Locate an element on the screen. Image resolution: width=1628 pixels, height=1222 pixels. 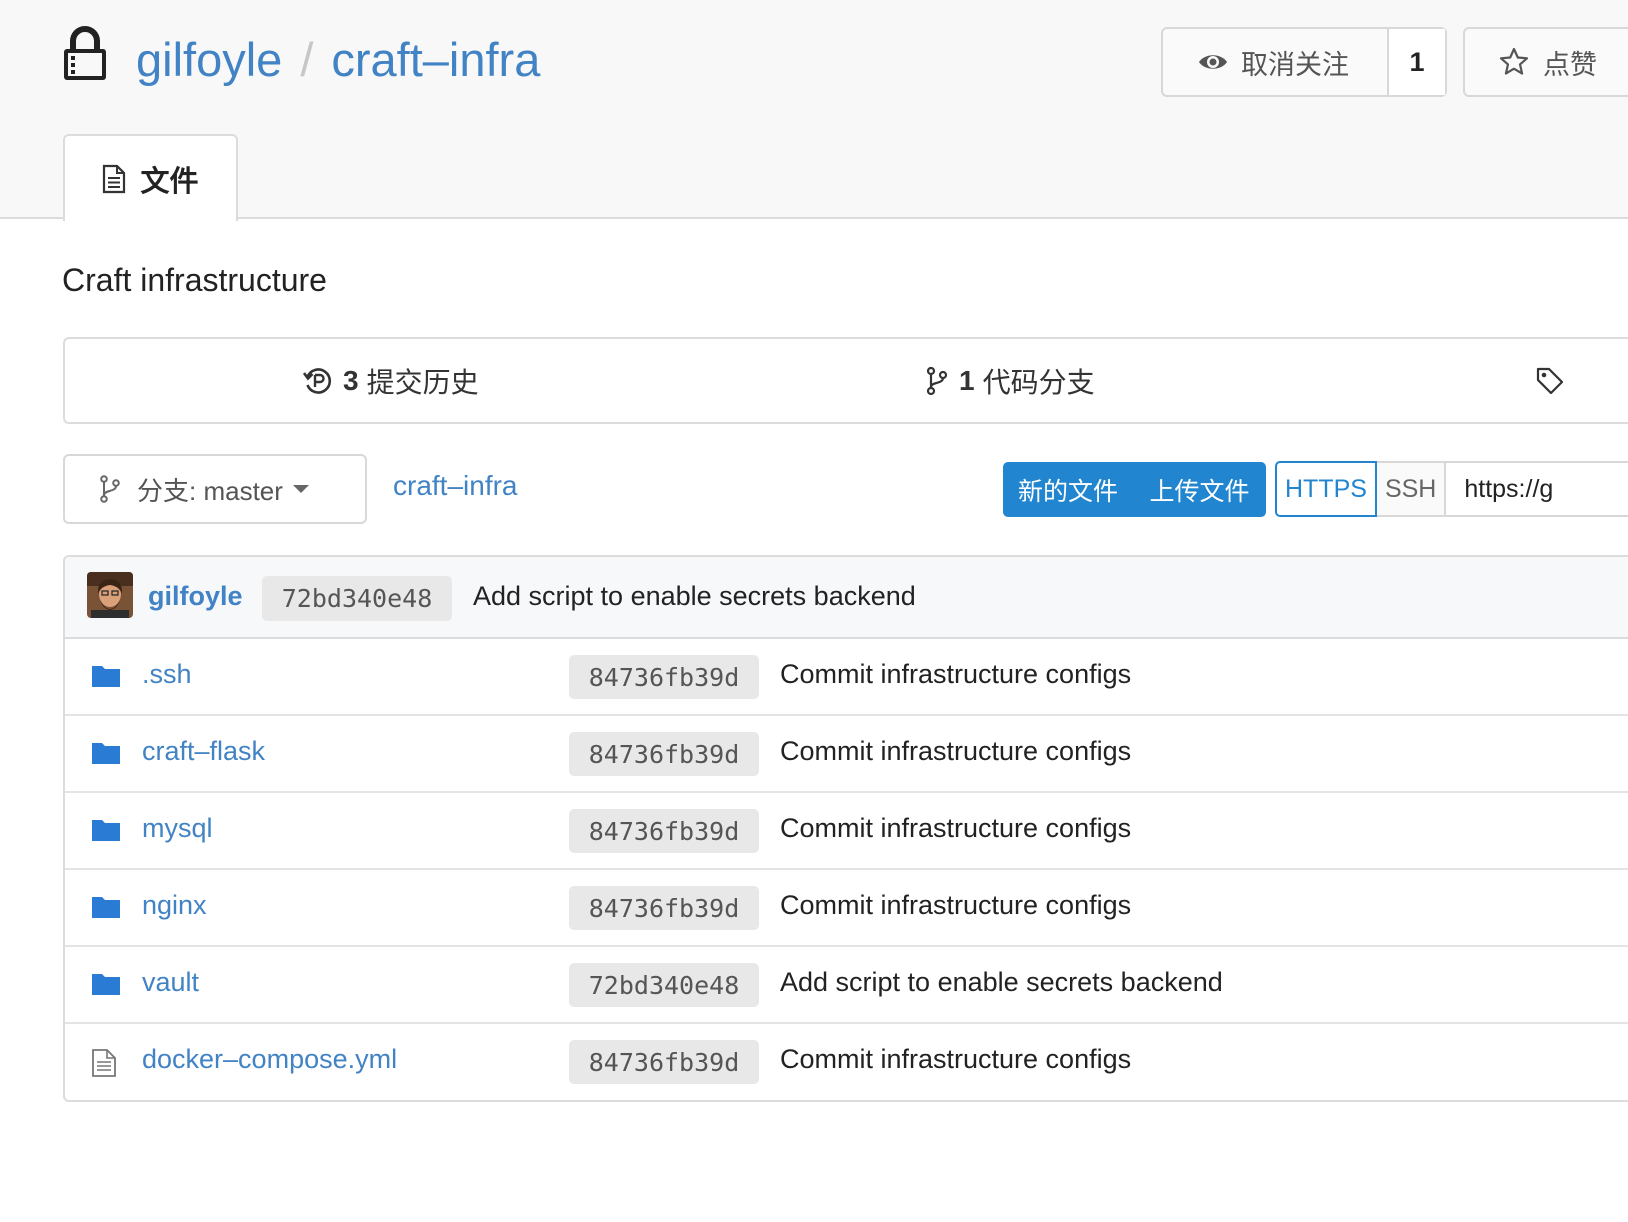
clone-https-button: HTTPS is located at coordinates (1326, 489).